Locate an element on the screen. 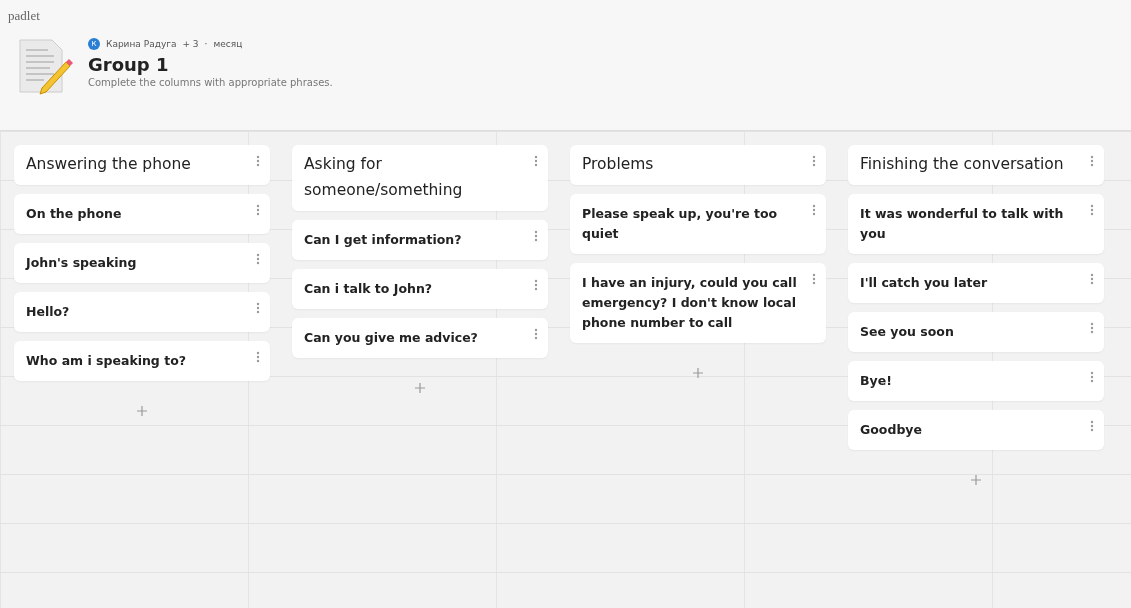 This screenshot has width=1131, height=608. board-description: Complete the columns with appropriate phrases. is located at coordinates (210, 82).